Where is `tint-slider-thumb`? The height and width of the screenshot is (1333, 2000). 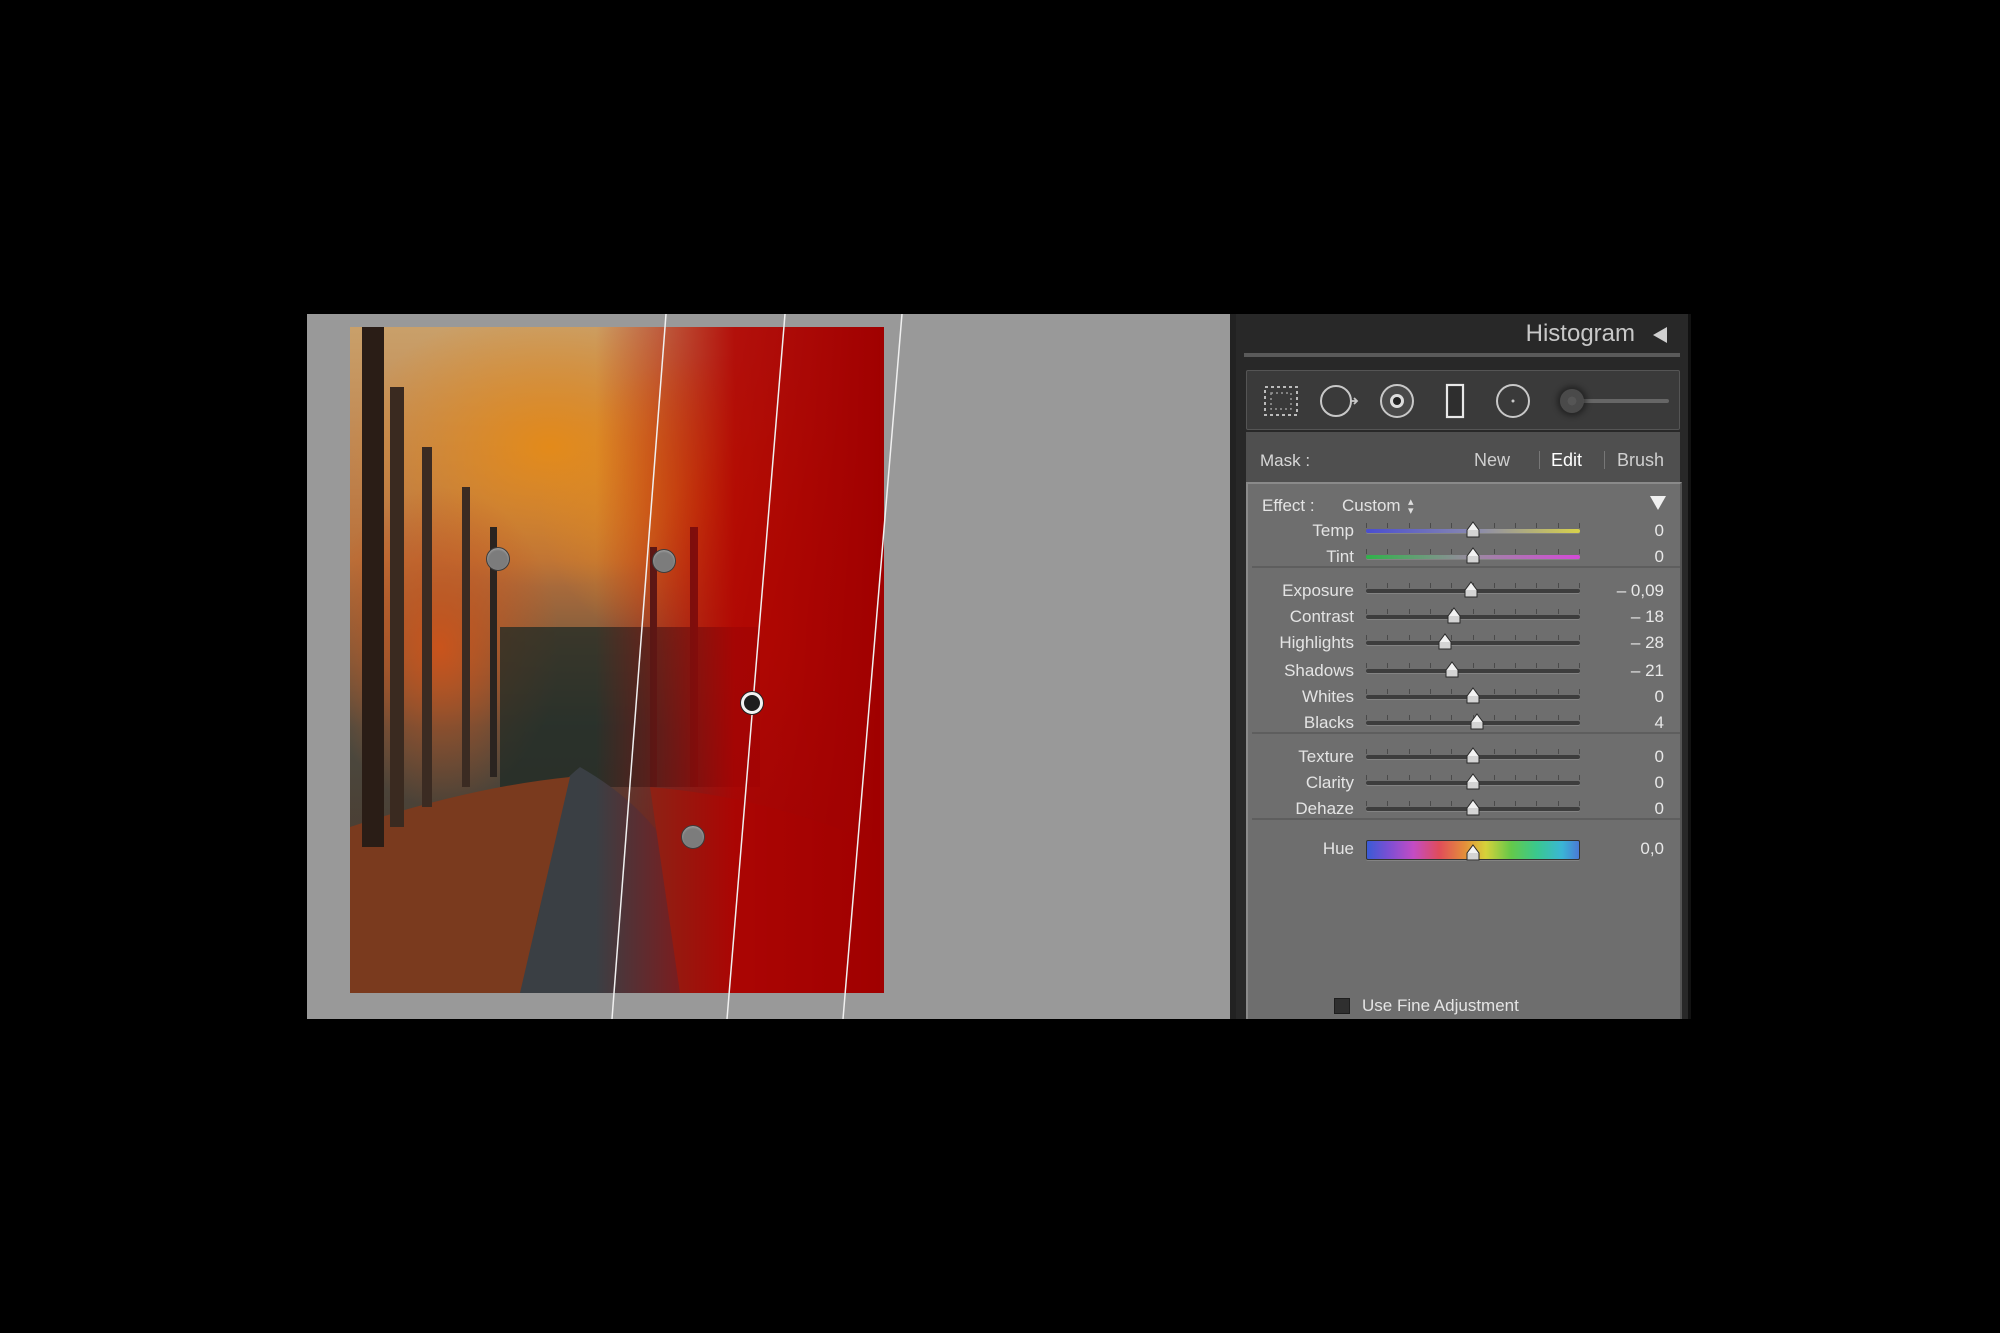
tint-slider-thumb is located at coordinates (1473, 556).